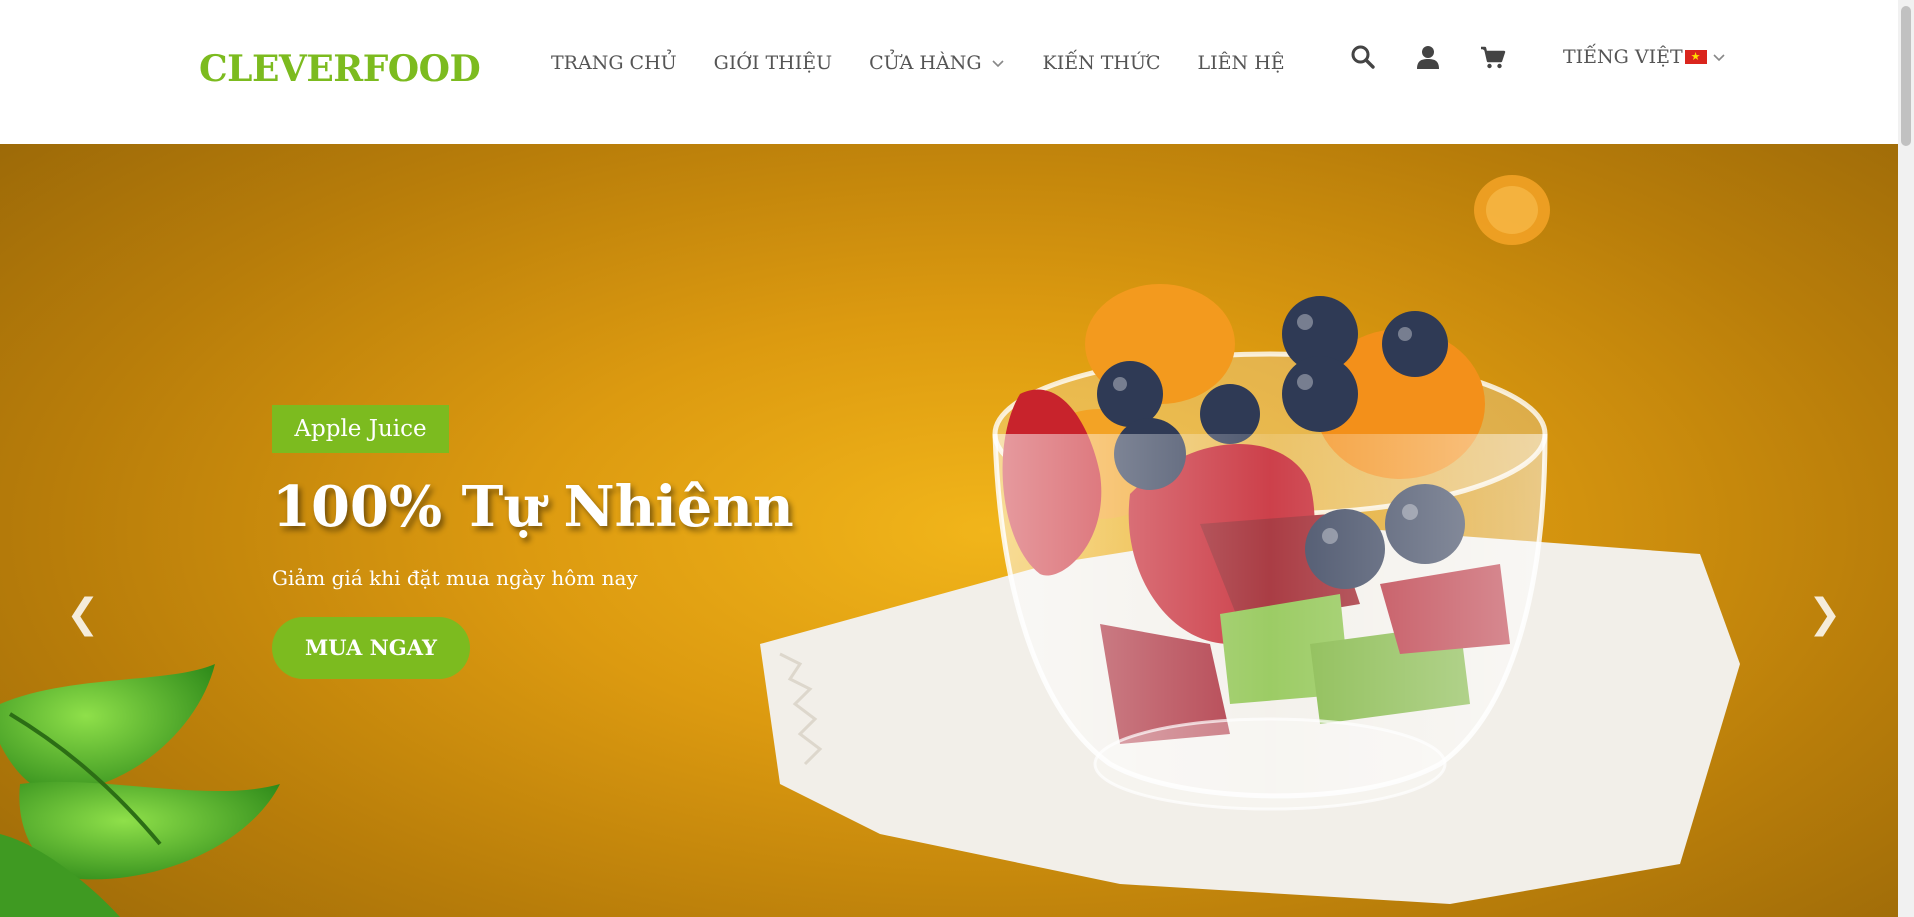 The image size is (1914, 917). What do you see at coordinates (533, 507) in the screenshot?
I see `hero-headline: 100% Tự Nhiênn` at bounding box center [533, 507].